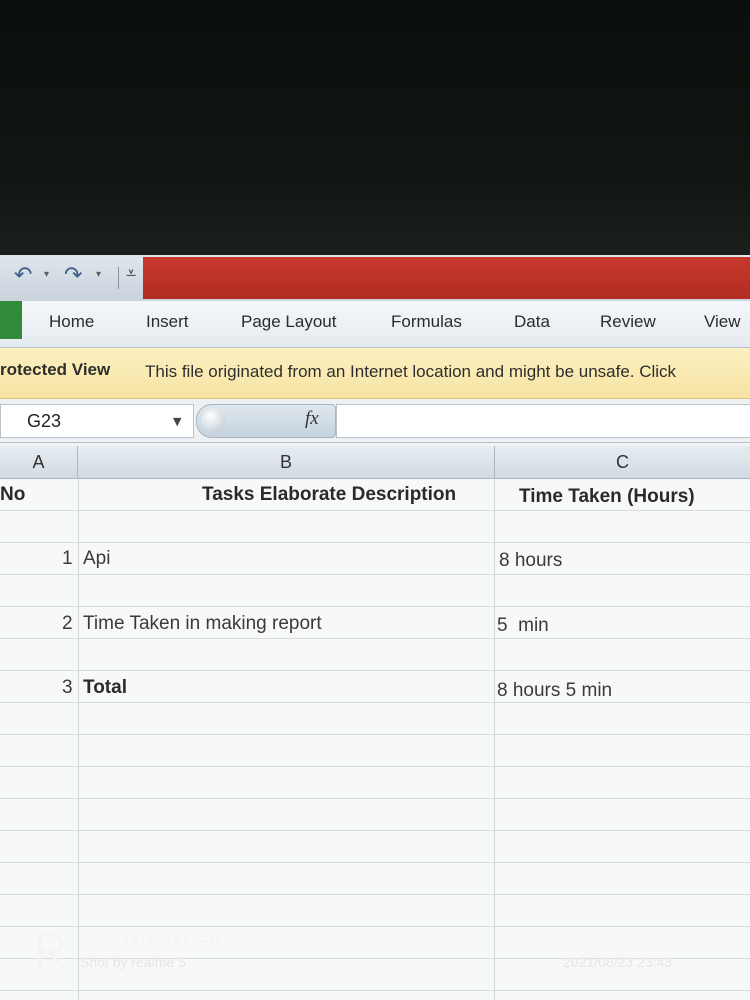 This screenshot has height=1000, width=750. What do you see at coordinates (530, 561) in the screenshot?
I see `cell-c-row1: 8 hours` at bounding box center [530, 561].